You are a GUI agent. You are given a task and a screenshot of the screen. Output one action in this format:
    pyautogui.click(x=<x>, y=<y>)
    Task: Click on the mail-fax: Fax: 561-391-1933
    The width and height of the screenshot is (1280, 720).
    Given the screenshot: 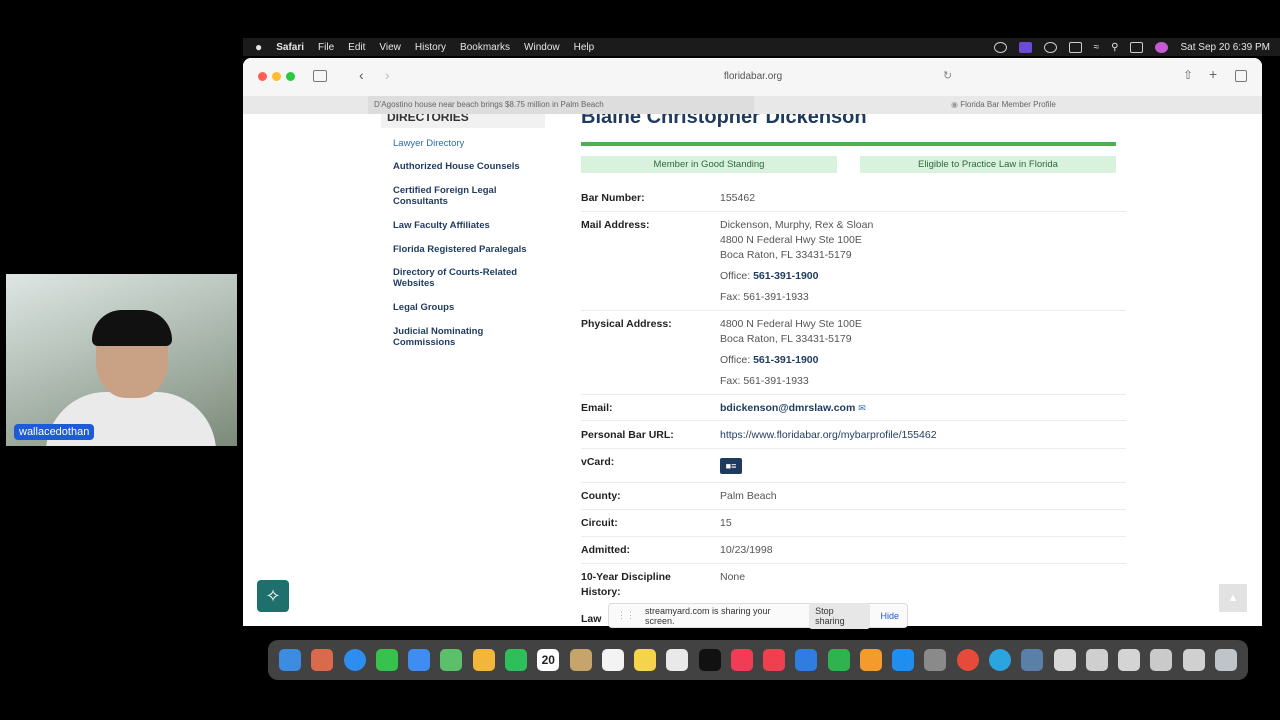 What is the action you would take?
    pyautogui.click(x=764, y=297)
    